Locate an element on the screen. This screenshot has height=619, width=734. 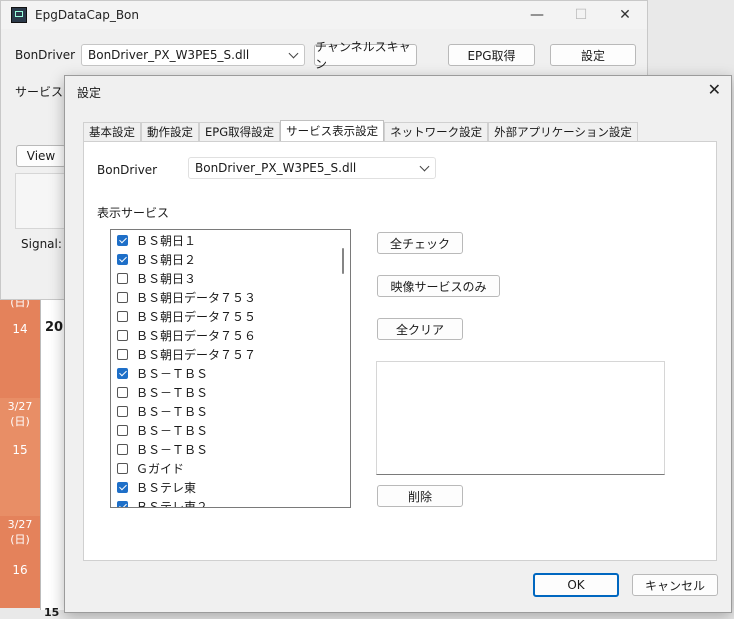
dialog-title: 設定 is located at coordinates (89, 93).